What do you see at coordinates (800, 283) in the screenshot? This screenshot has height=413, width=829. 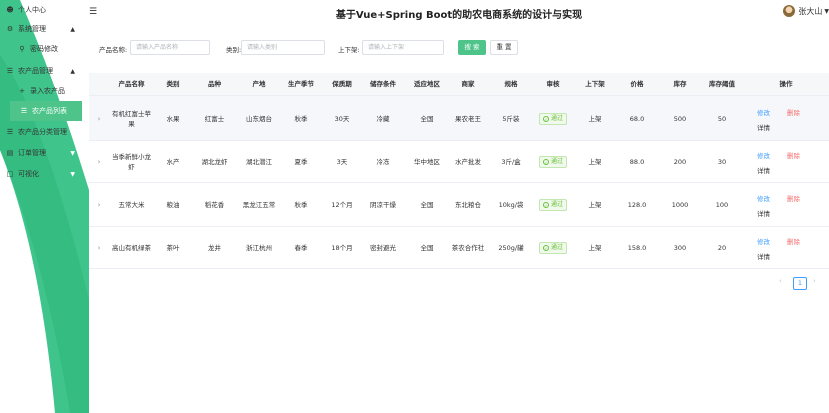 I see `page-number-current: 1` at bounding box center [800, 283].